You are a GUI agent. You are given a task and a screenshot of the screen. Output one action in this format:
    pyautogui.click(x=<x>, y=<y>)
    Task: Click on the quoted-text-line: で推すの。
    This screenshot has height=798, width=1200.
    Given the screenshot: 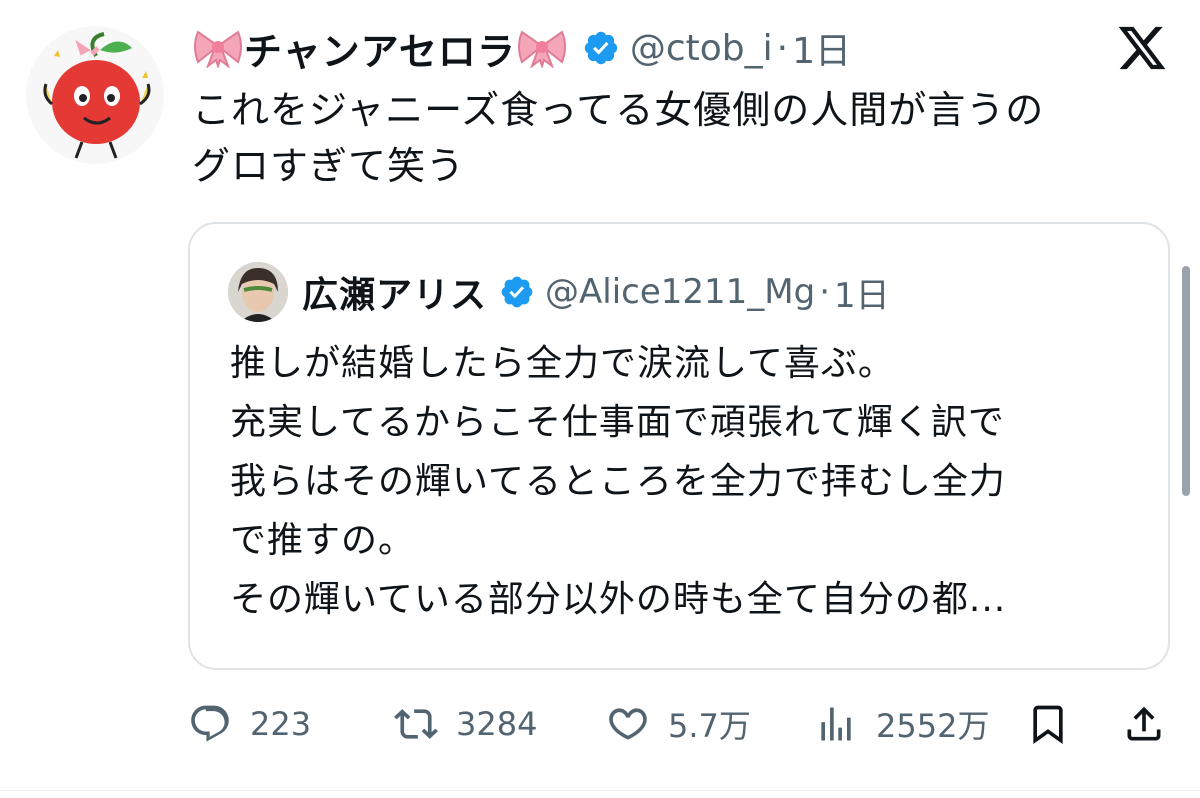 What is the action you would take?
    pyautogui.click(x=323, y=540)
    